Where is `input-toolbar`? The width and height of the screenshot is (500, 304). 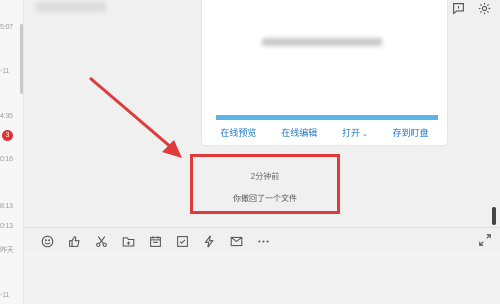 input-toolbar is located at coordinates (155, 241).